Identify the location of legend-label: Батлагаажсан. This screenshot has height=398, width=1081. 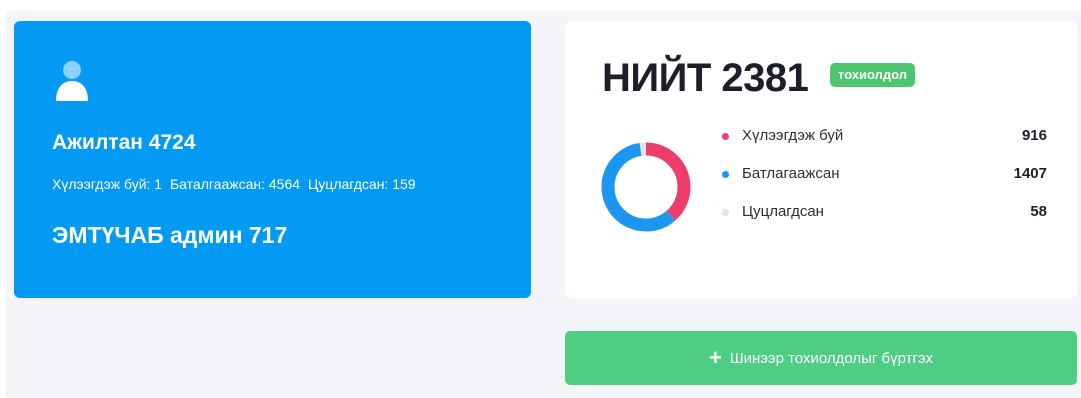
(791, 173).